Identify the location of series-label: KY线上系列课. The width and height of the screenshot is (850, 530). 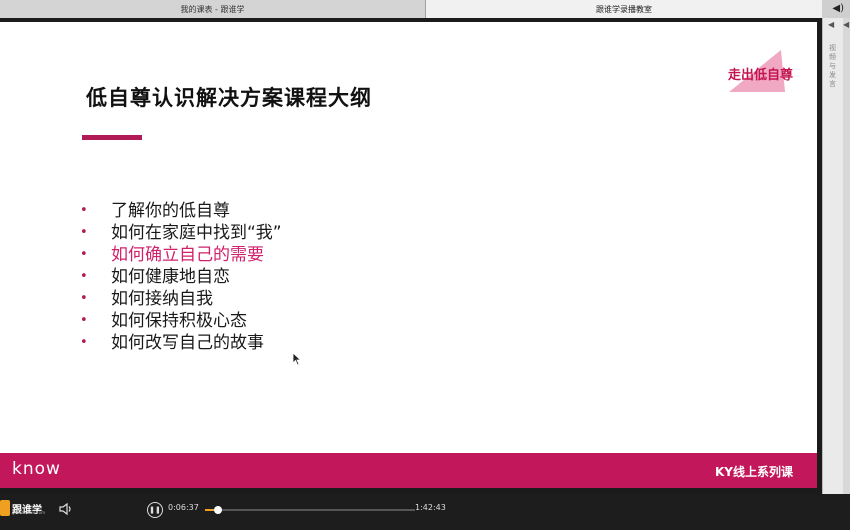
(754, 472).